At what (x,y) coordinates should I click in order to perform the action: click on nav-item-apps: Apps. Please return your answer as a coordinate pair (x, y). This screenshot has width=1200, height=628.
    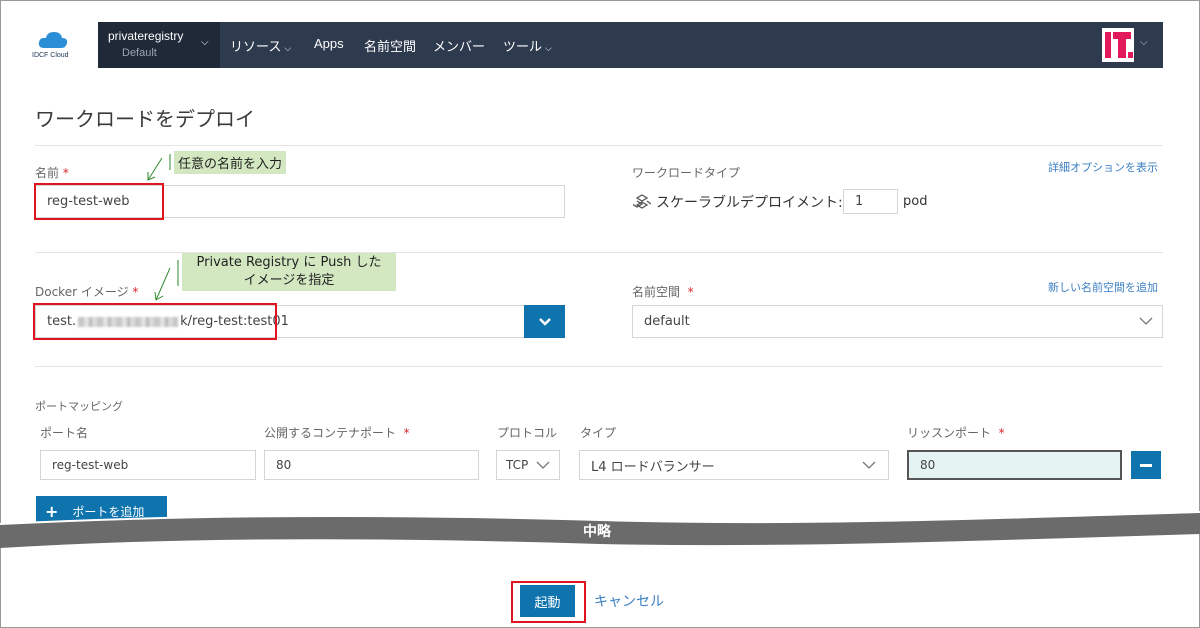
    Looking at the image, I should click on (329, 43).